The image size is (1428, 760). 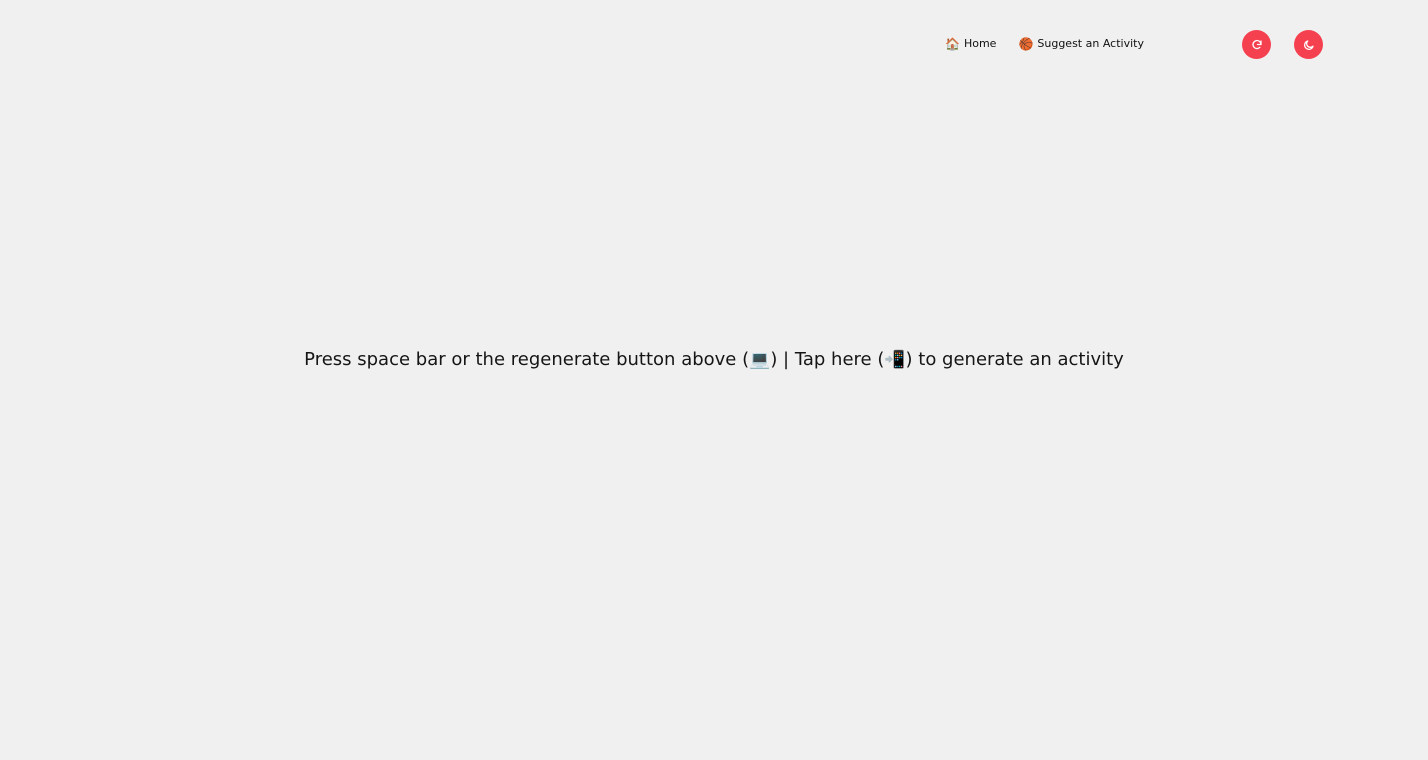 I want to click on prompt-text-part2: ) | Tap here (, so click(x=827, y=359).